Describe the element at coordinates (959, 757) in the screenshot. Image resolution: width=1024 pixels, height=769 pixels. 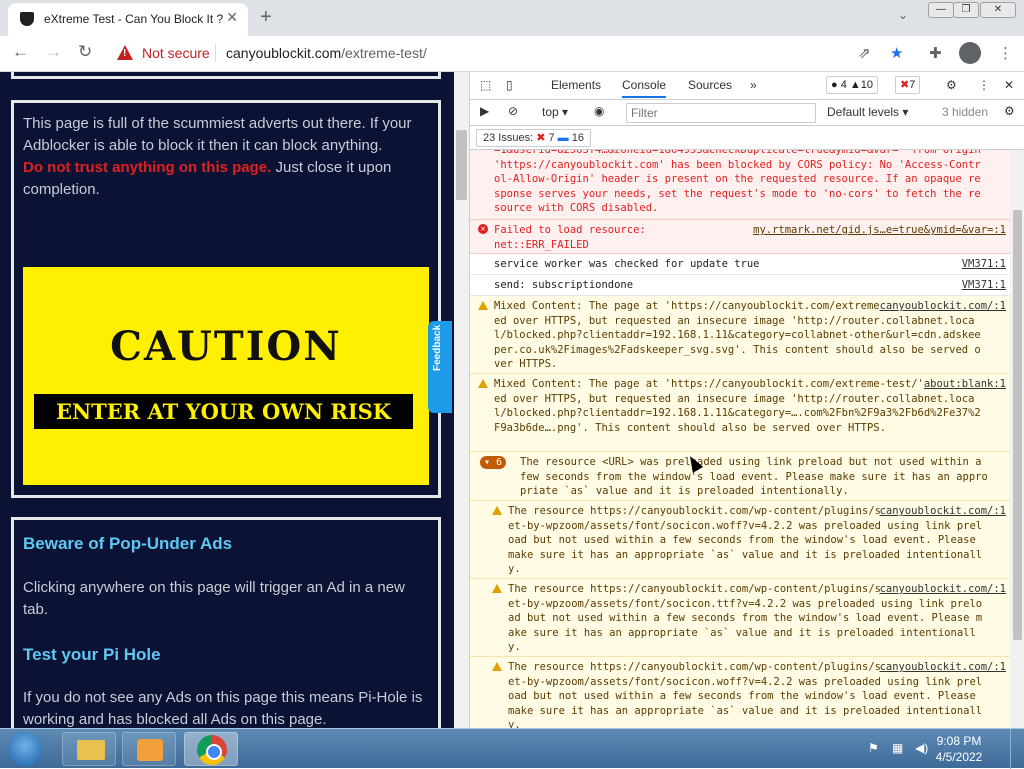
I see `clock-date: 4/5/2022` at that location.